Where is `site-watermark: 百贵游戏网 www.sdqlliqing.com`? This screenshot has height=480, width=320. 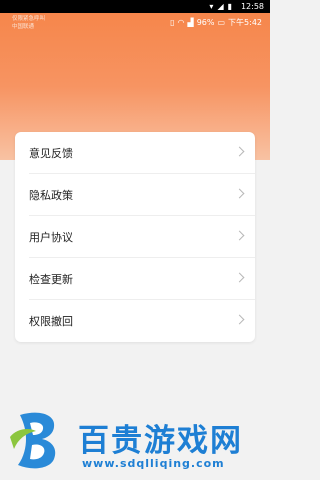 site-watermark: 百贵游戏网 www.sdqlliqing.com is located at coordinates (135, 442).